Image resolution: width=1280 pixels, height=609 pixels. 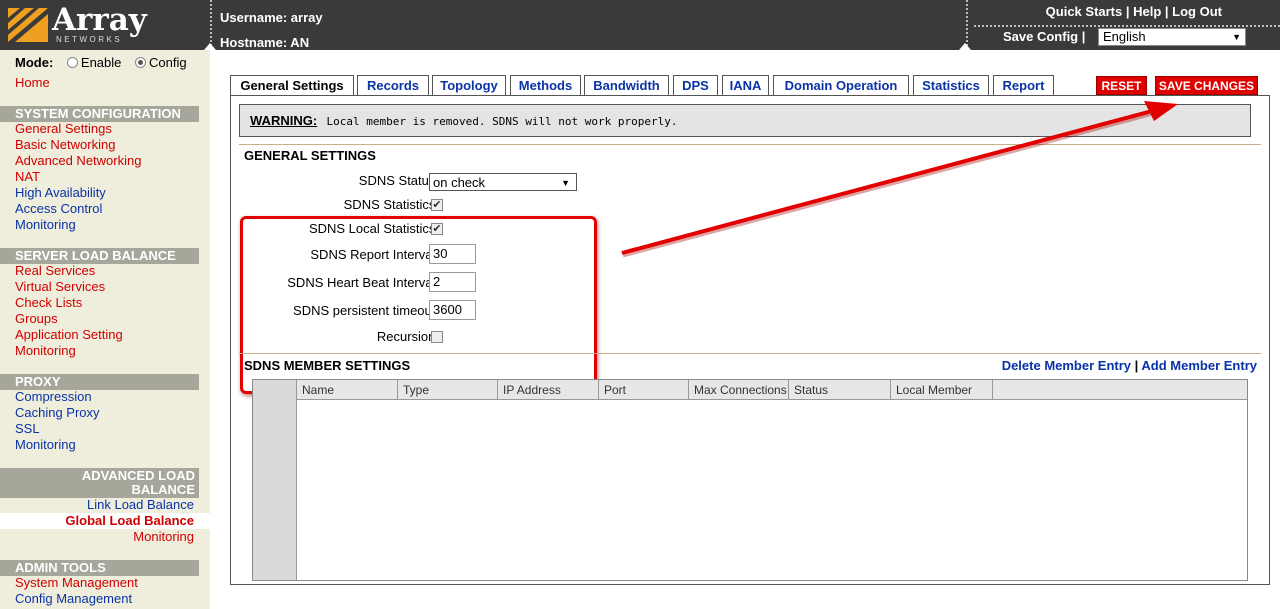 What do you see at coordinates (942, 390) in the screenshot?
I see `column-header-local-member: Local Member` at bounding box center [942, 390].